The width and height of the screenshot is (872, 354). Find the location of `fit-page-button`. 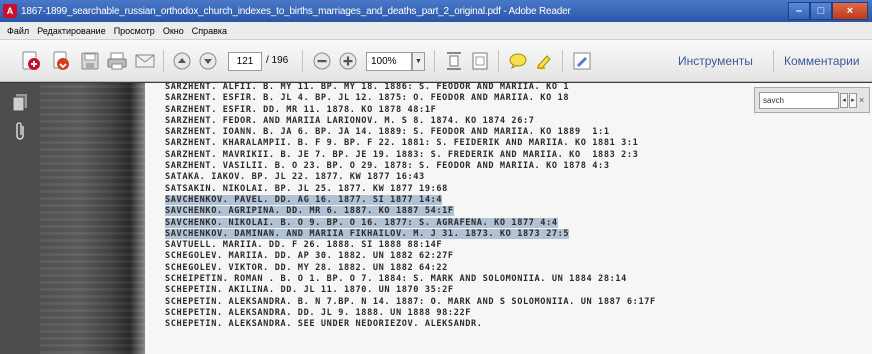

fit-page-button is located at coordinates (454, 61).